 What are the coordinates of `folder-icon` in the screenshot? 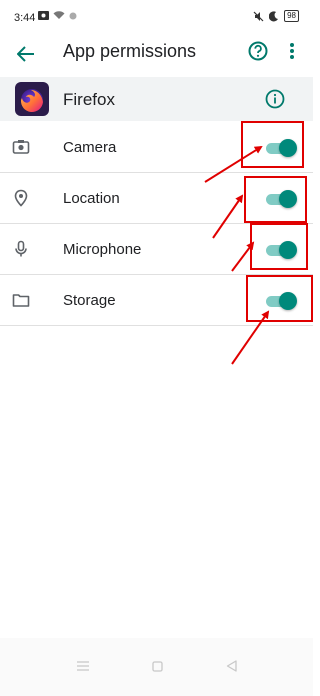 It's located at (21, 300).